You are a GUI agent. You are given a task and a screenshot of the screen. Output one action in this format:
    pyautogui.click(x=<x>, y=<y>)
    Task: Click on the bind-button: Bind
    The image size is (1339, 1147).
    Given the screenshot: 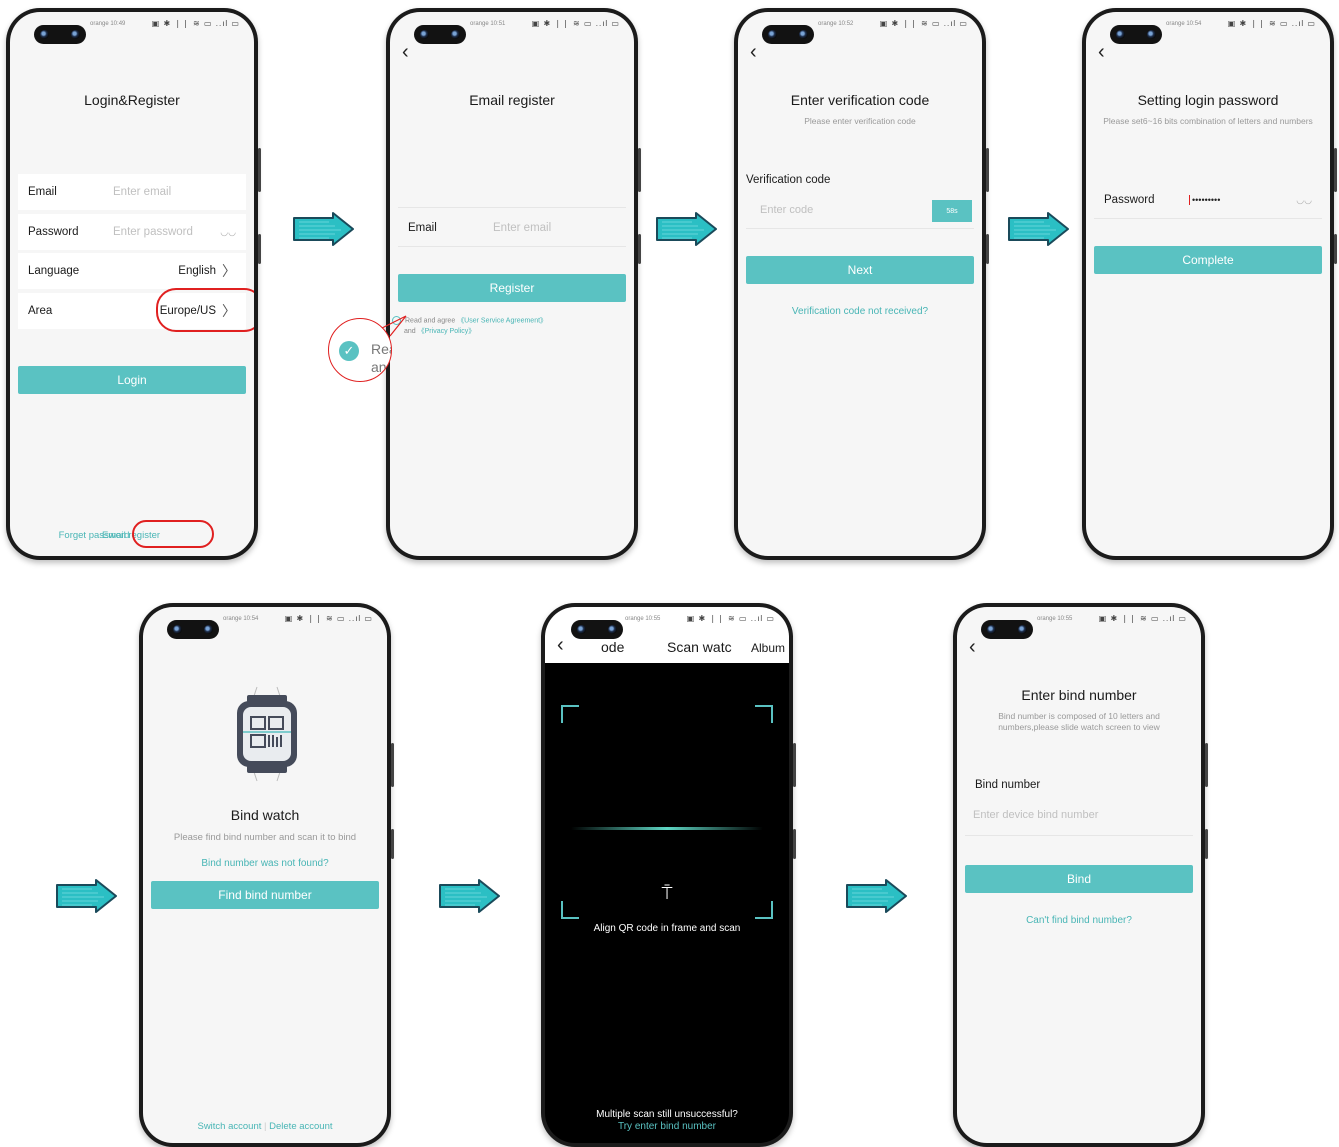 What is the action you would take?
    pyautogui.click(x=1079, y=879)
    